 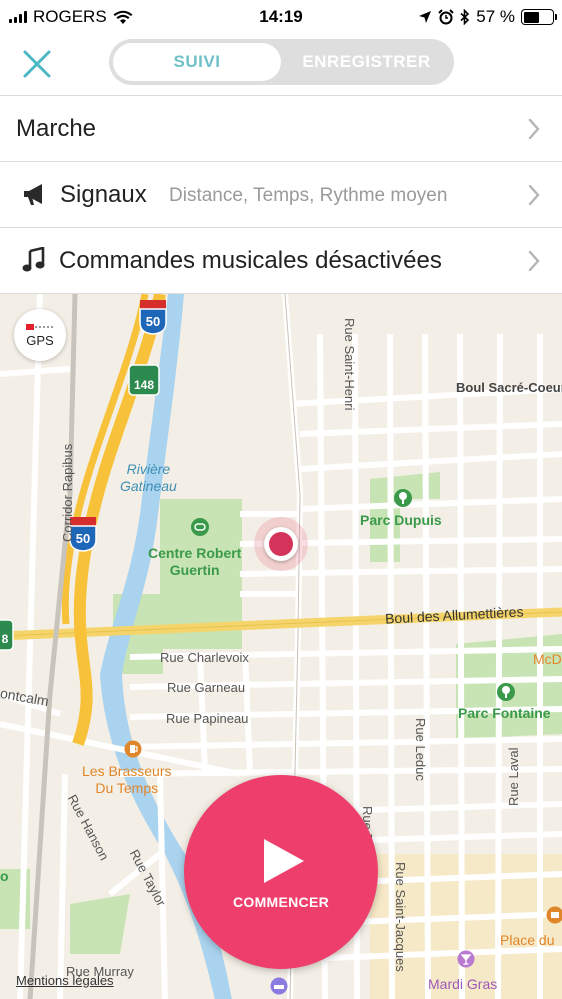 What do you see at coordinates (5, 639) in the screenshot?
I see `shield-8-text: 8` at bounding box center [5, 639].